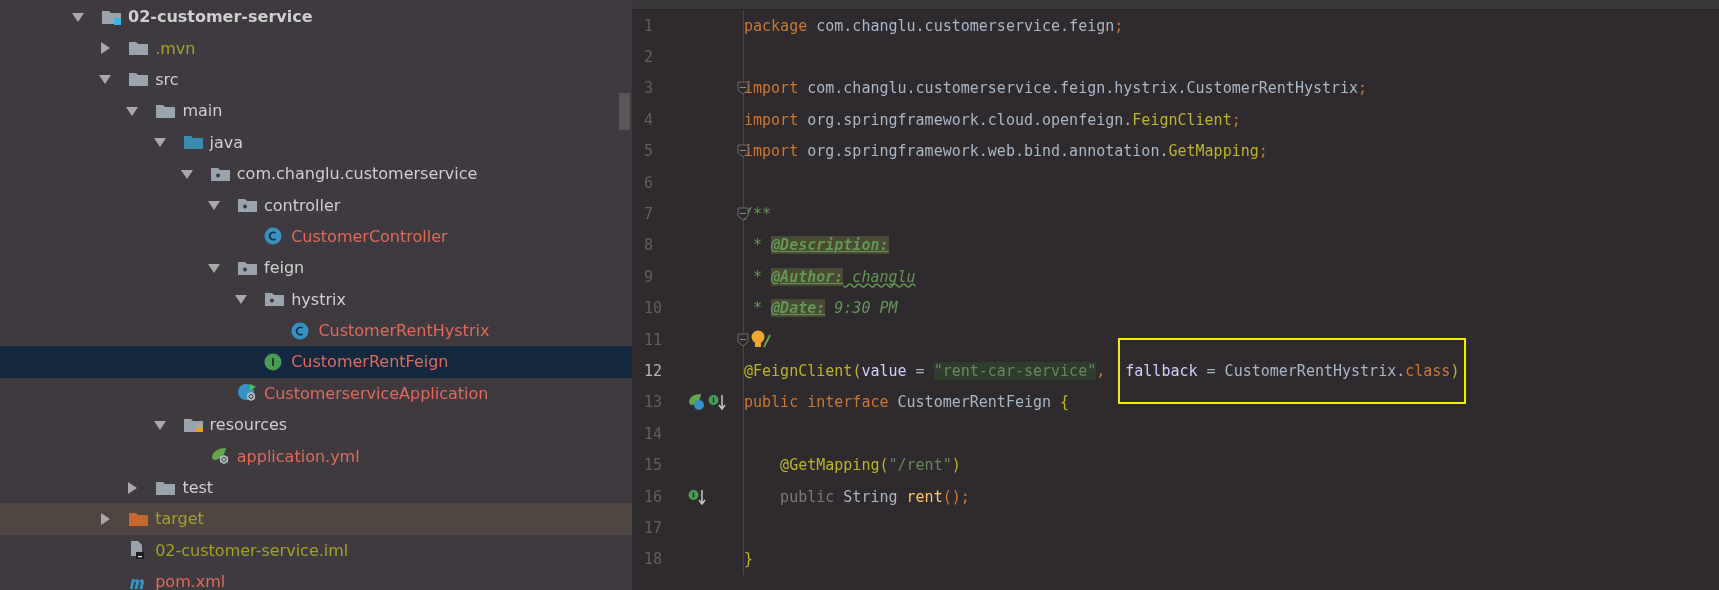 The width and height of the screenshot is (1719, 590). Describe the element at coordinates (624, 111) in the screenshot. I see `scrollbar-thumb` at that location.